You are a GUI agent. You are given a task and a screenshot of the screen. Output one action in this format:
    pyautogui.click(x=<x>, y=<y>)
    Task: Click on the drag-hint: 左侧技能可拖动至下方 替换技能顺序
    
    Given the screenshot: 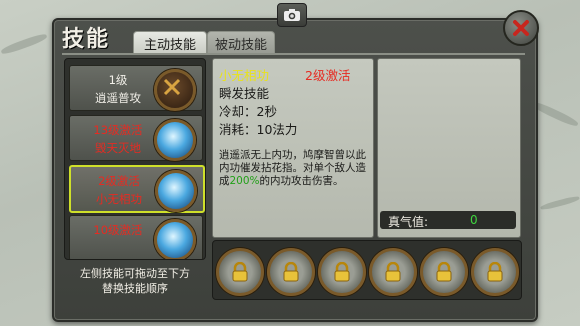 What is the action you would take?
    pyautogui.click(x=135, y=281)
    